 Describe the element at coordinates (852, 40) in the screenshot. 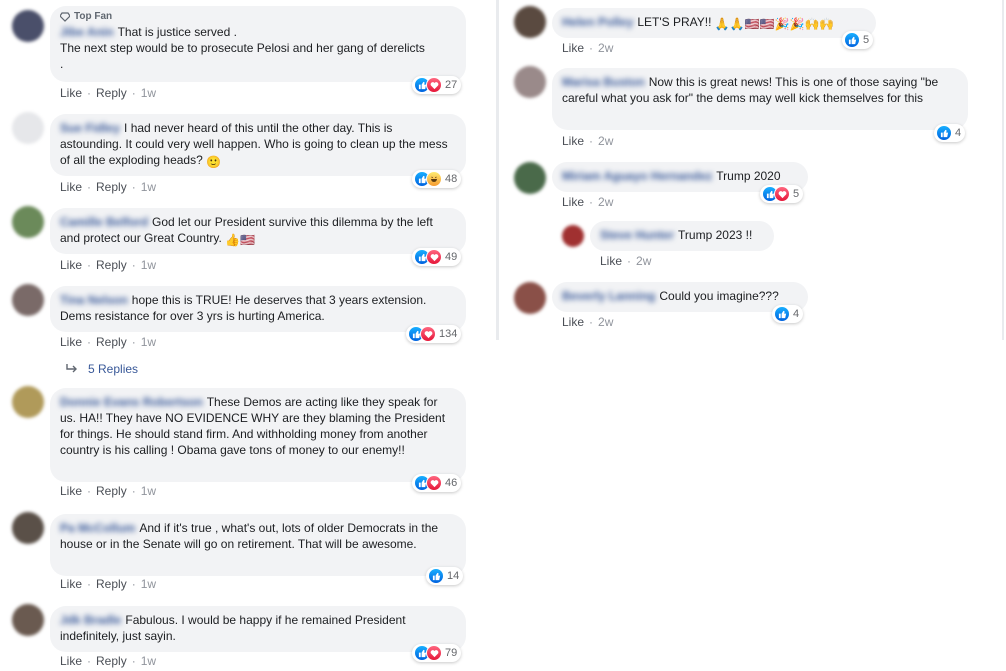

I see `like-icon` at that location.